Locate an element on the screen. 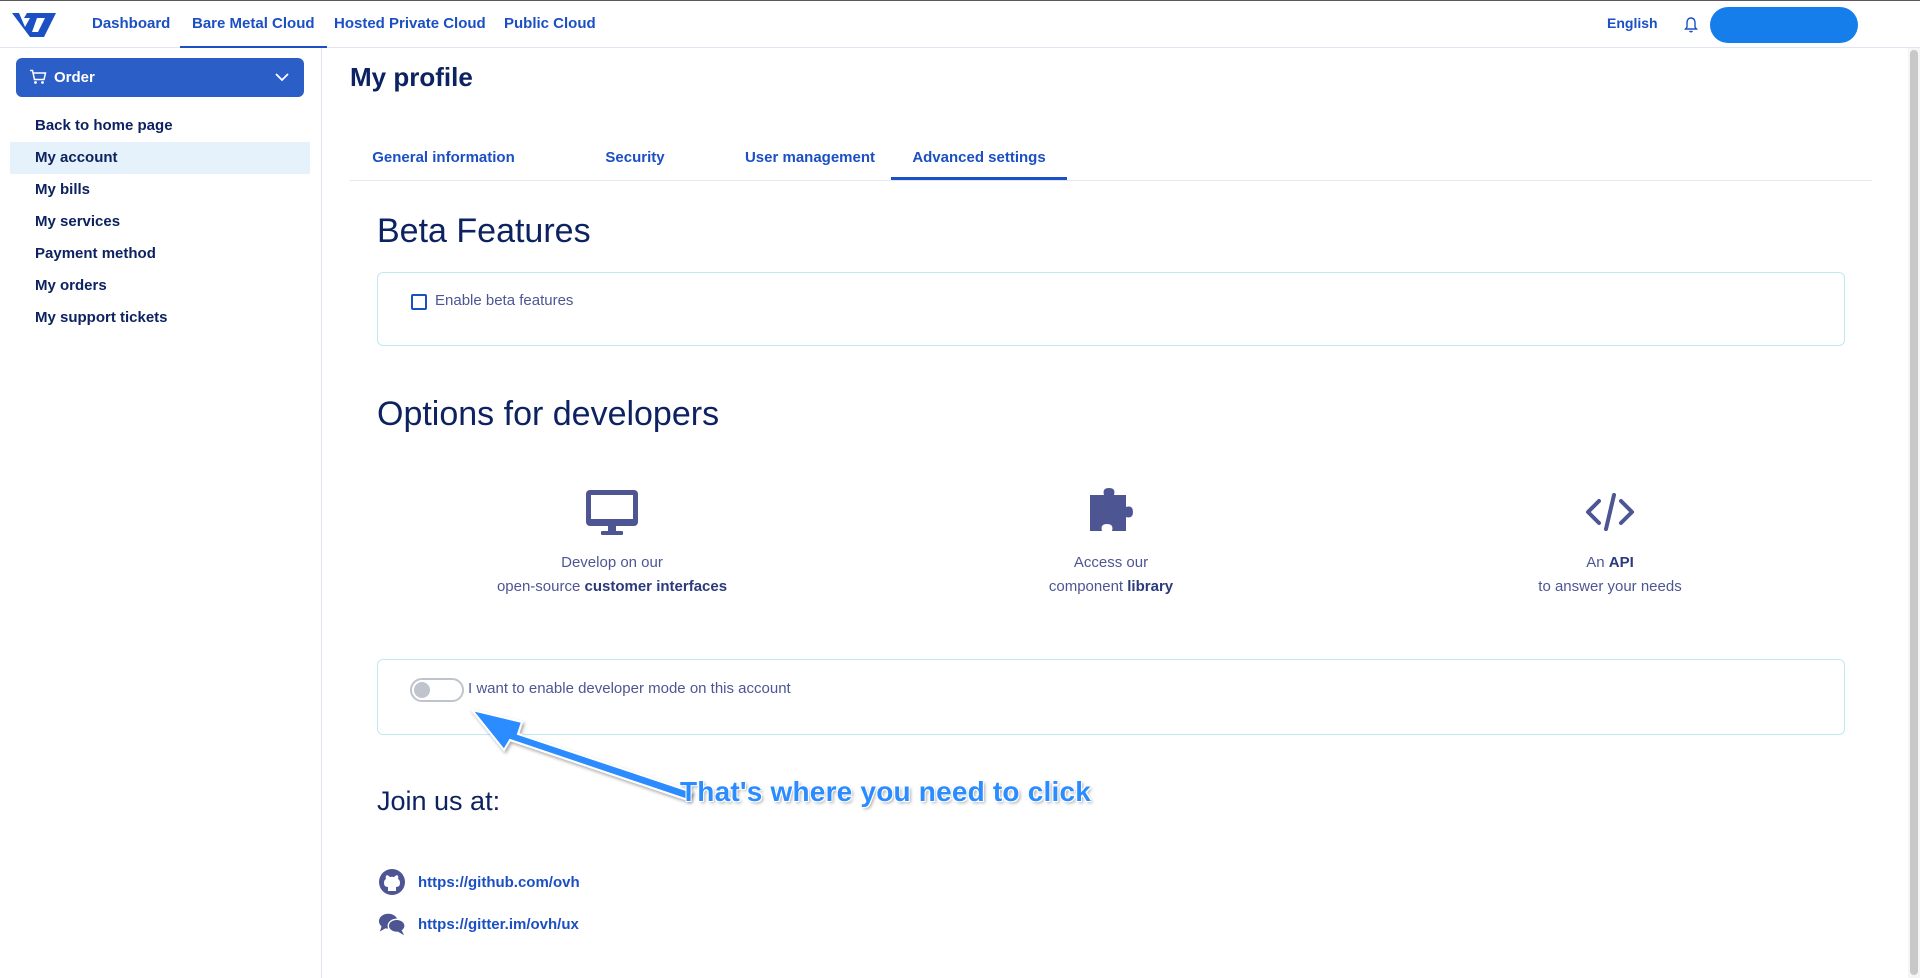 The width and height of the screenshot is (1920, 978). monitor-icon is located at coordinates (612, 512).